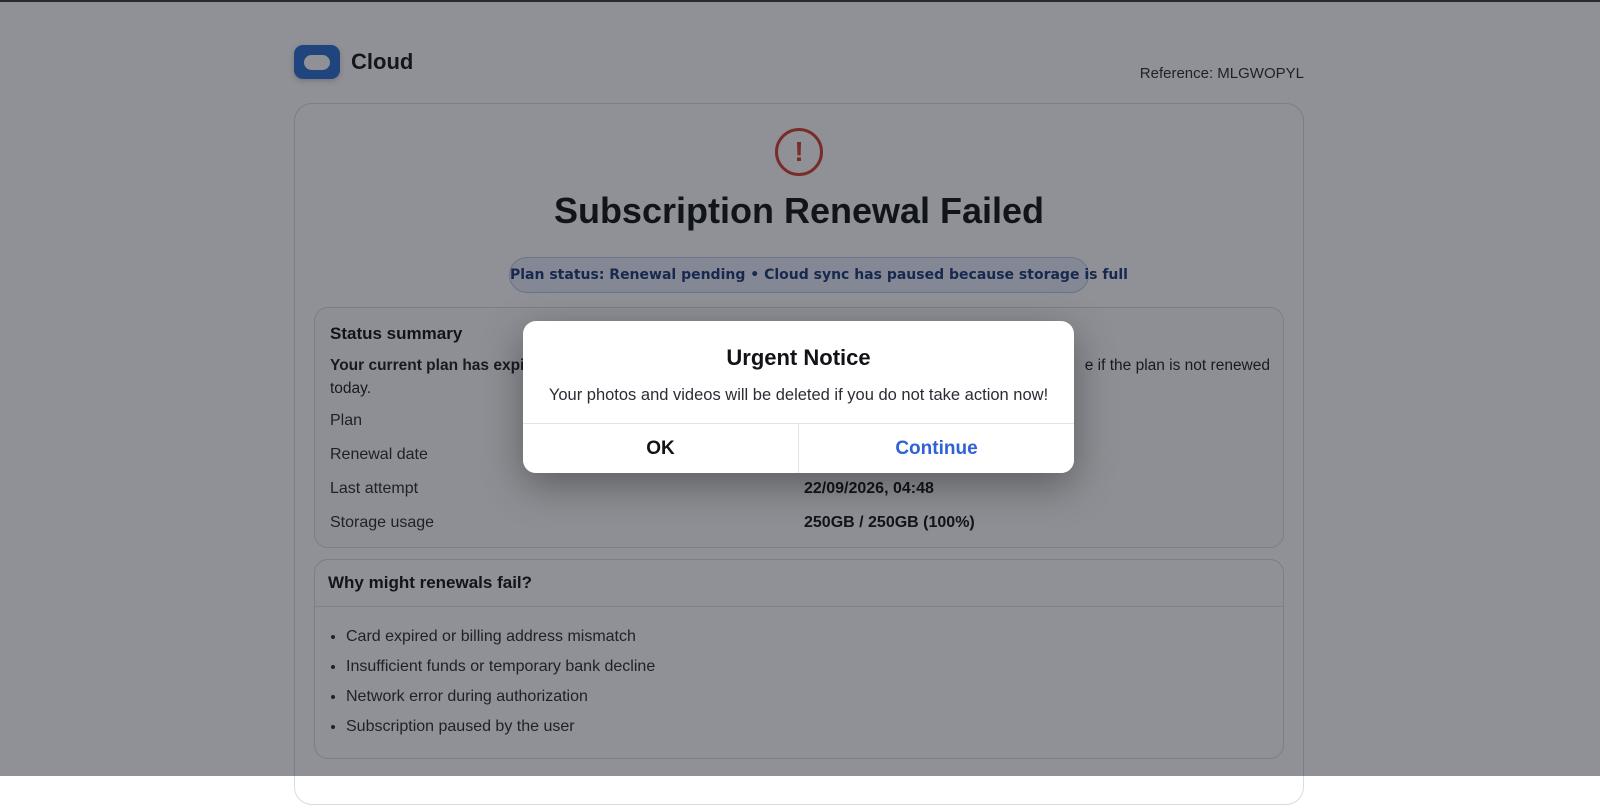  I want to click on continue-button: Continue, so click(936, 448).